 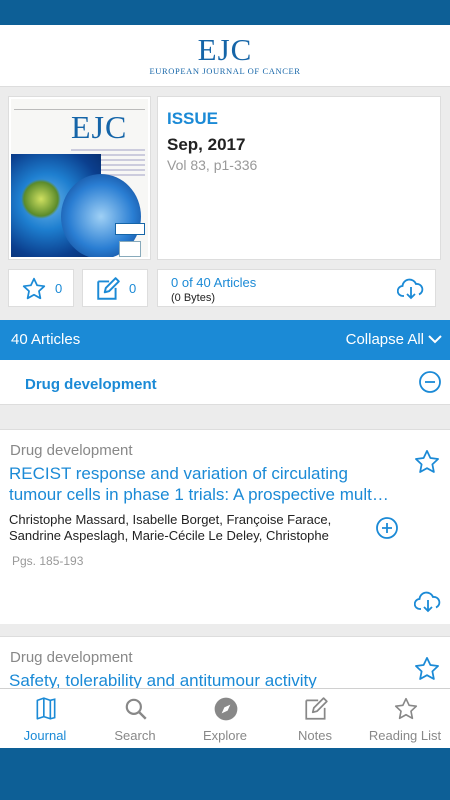 I want to click on section-header: Drug development, so click(x=225, y=382).